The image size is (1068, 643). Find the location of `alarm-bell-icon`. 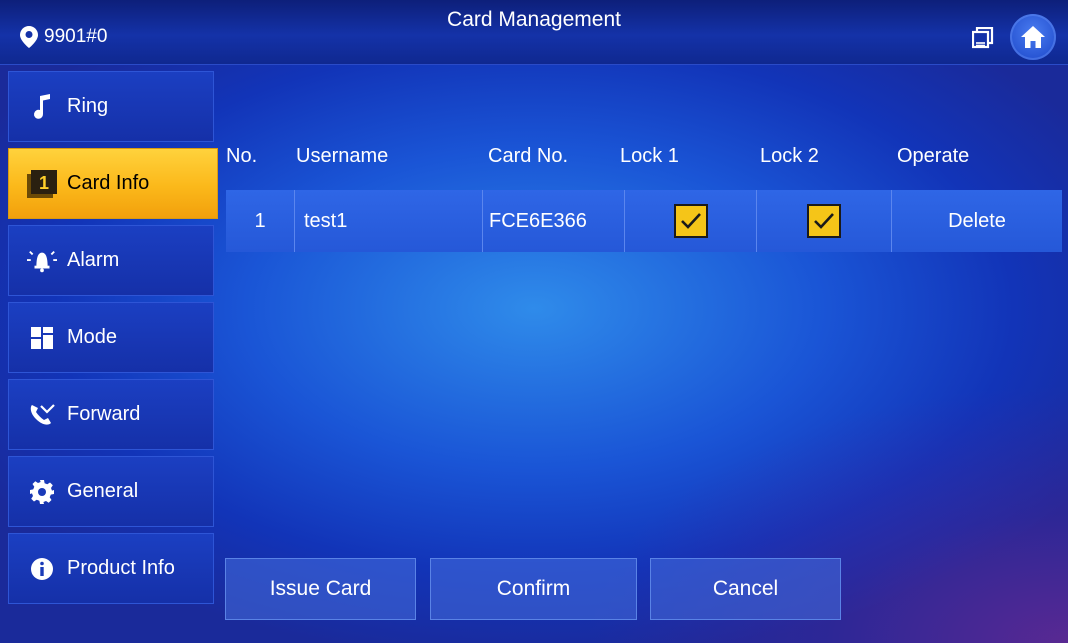

alarm-bell-icon is located at coordinates (42, 261).